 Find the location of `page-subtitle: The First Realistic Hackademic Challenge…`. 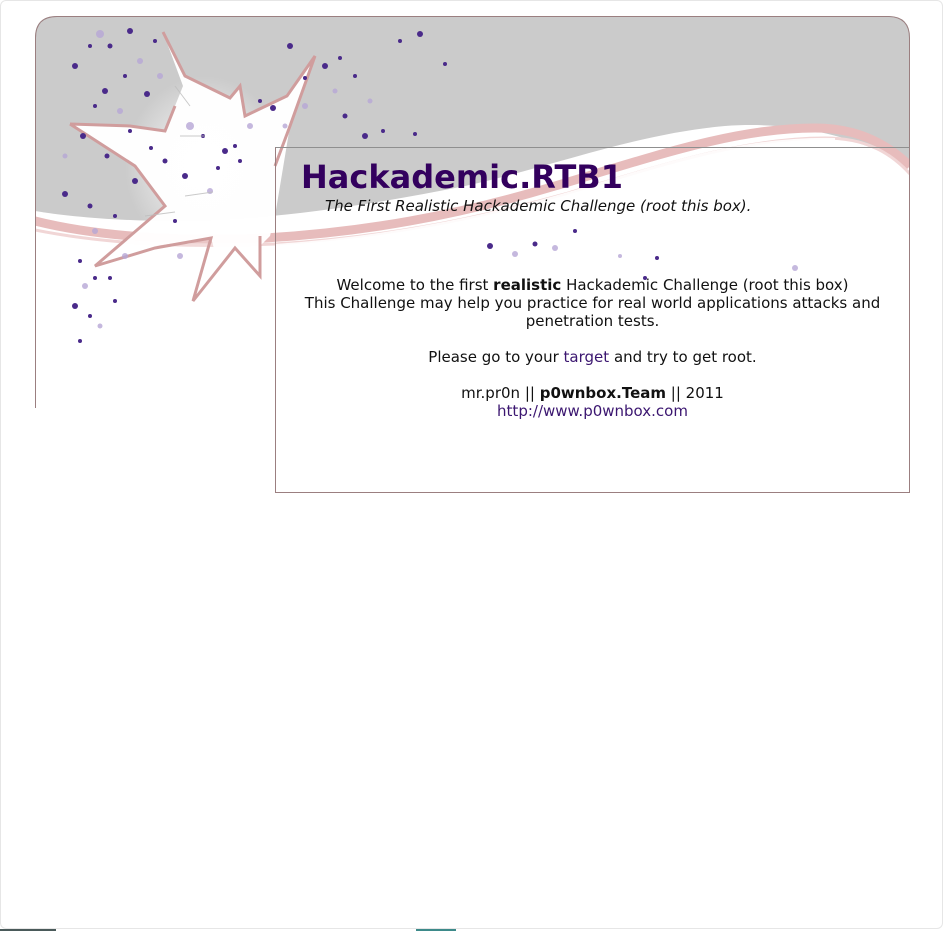

page-subtitle: The First Realistic Hackademic Challenge… is located at coordinates (538, 206).